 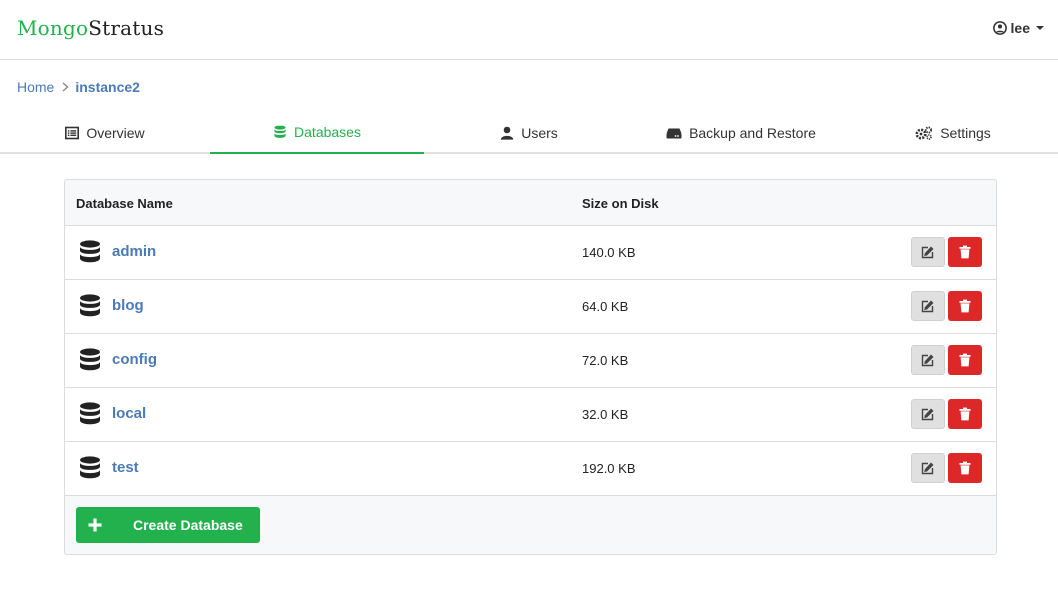 What do you see at coordinates (65, 87) in the screenshot?
I see `chevron-right-icon` at bounding box center [65, 87].